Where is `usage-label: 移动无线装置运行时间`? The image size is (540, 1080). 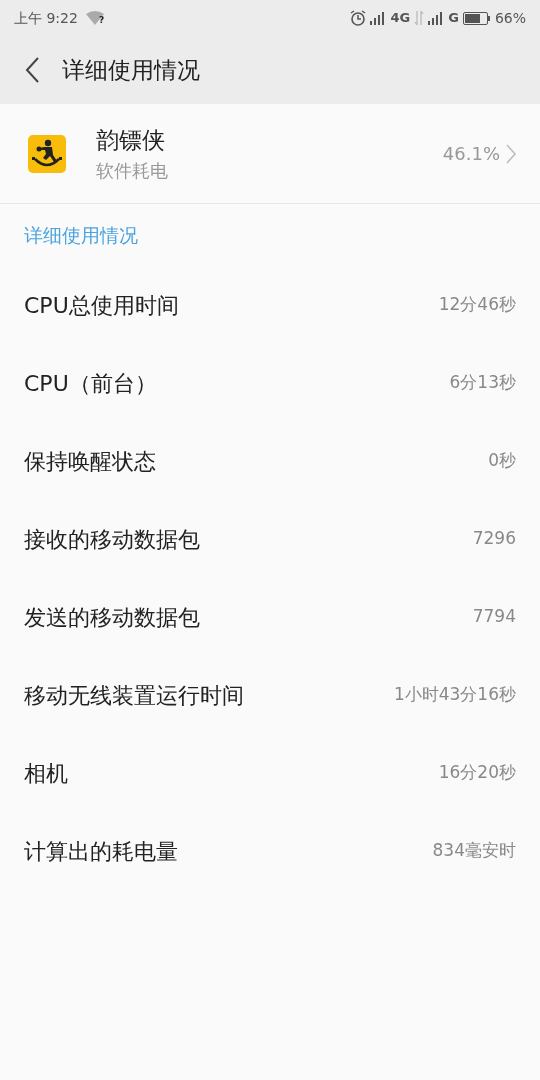 usage-label: 移动无线装置运行时间 is located at coordinates (134, 695).